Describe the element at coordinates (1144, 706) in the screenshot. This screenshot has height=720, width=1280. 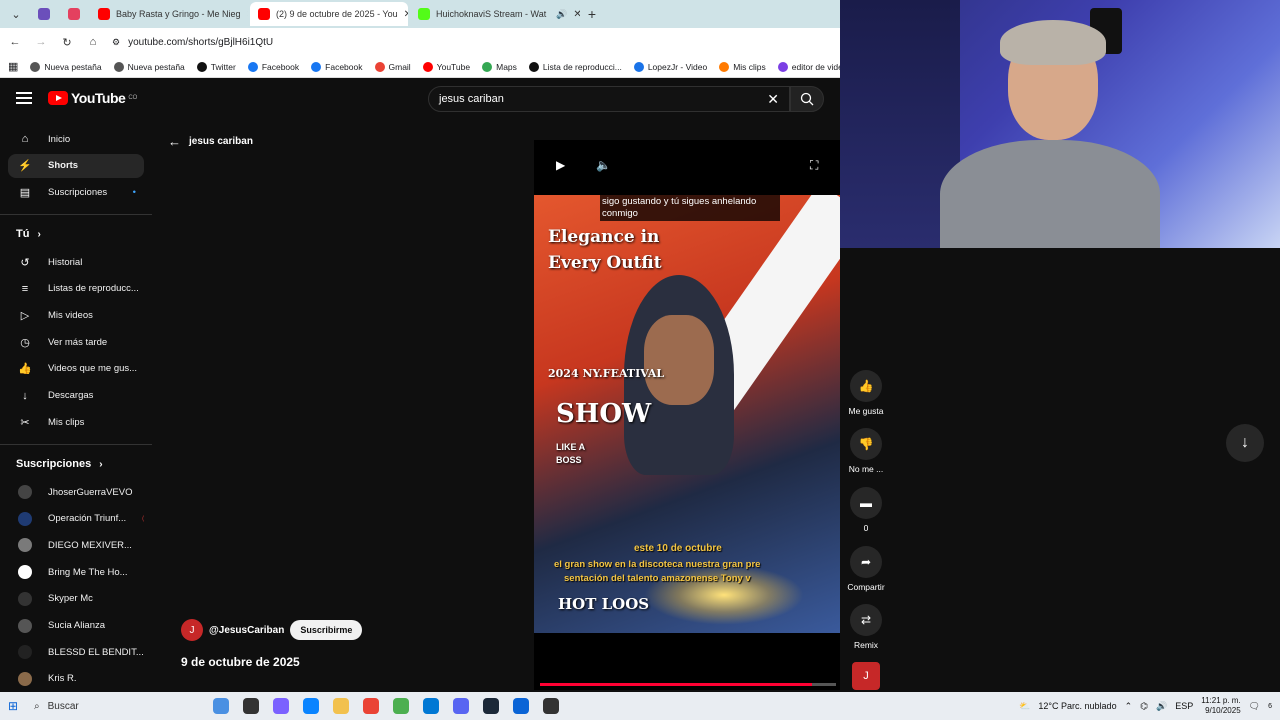
I see `network-icon: ⌬` at that location.